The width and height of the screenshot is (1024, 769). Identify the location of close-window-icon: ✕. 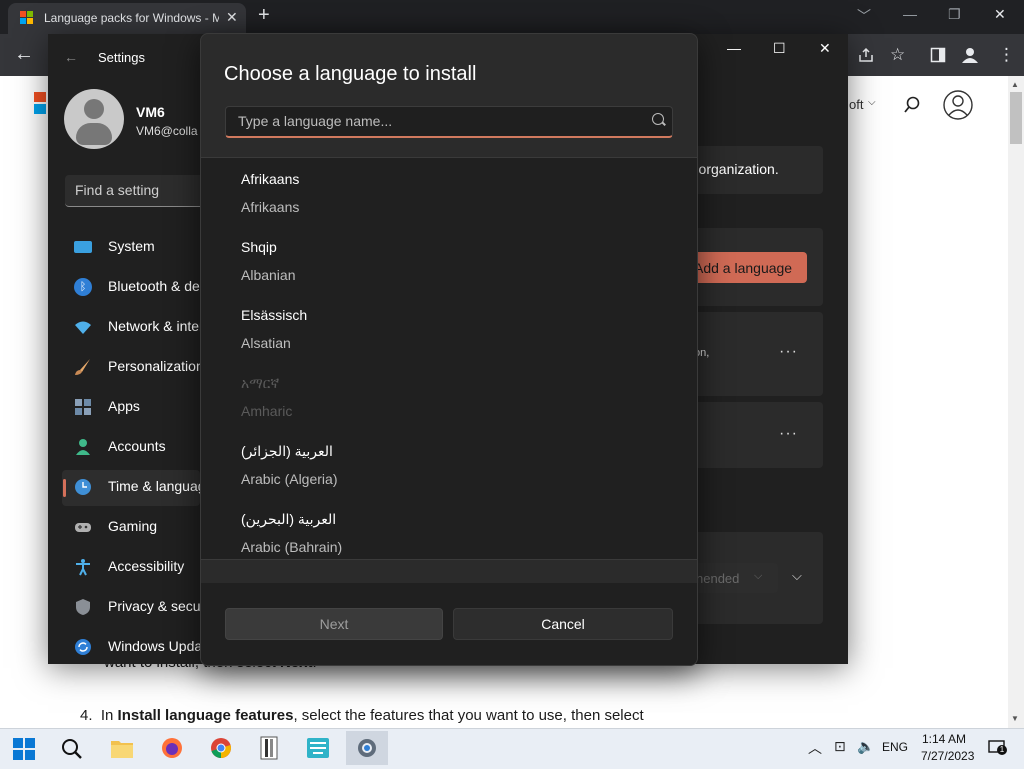
(1000, 14).